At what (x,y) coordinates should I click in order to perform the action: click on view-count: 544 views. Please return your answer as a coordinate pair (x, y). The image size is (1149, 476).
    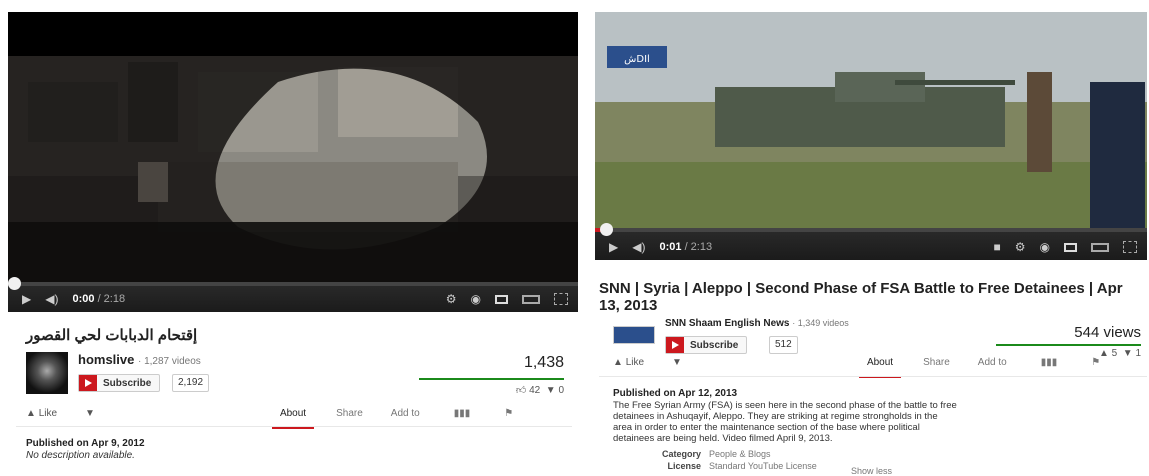
    Looking at the image, I should click on (1107, 332).